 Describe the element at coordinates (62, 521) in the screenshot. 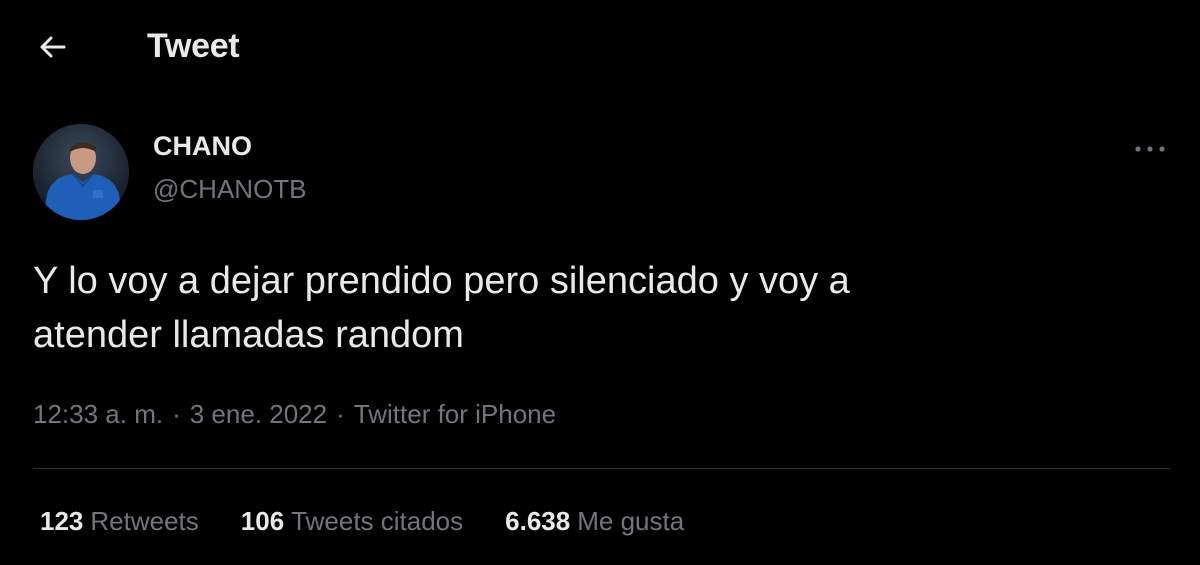

I see `retweets-count: 123` at that location.